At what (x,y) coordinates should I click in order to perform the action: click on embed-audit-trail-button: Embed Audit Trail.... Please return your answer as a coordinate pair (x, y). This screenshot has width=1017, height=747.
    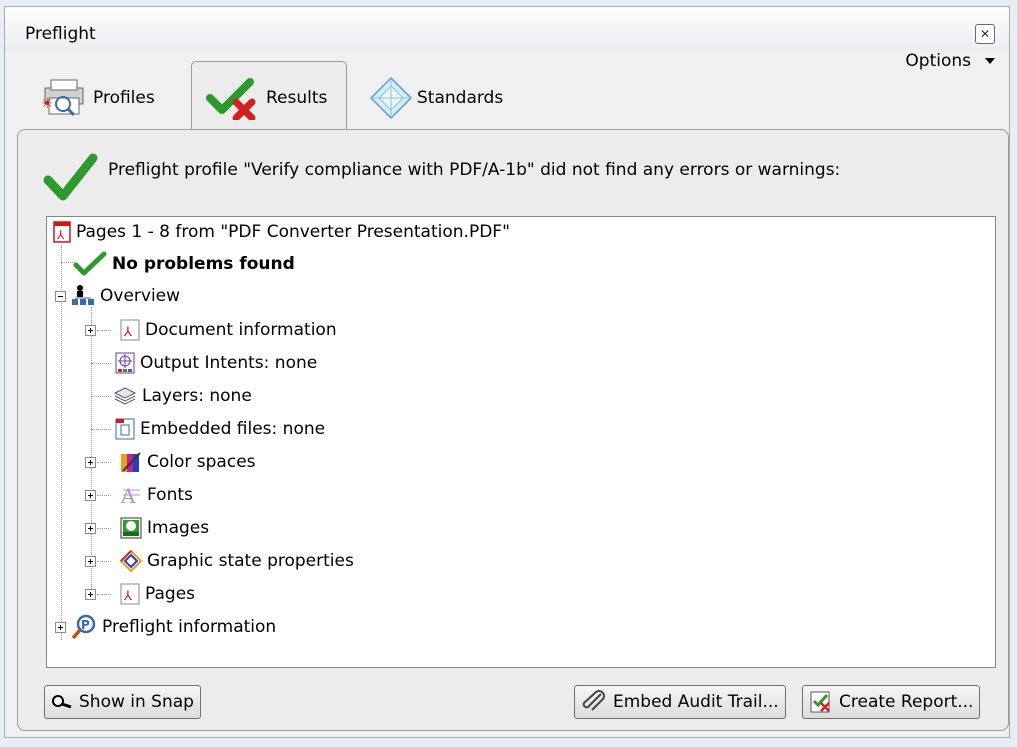
    Looking at the image, I should click on (680, 702).